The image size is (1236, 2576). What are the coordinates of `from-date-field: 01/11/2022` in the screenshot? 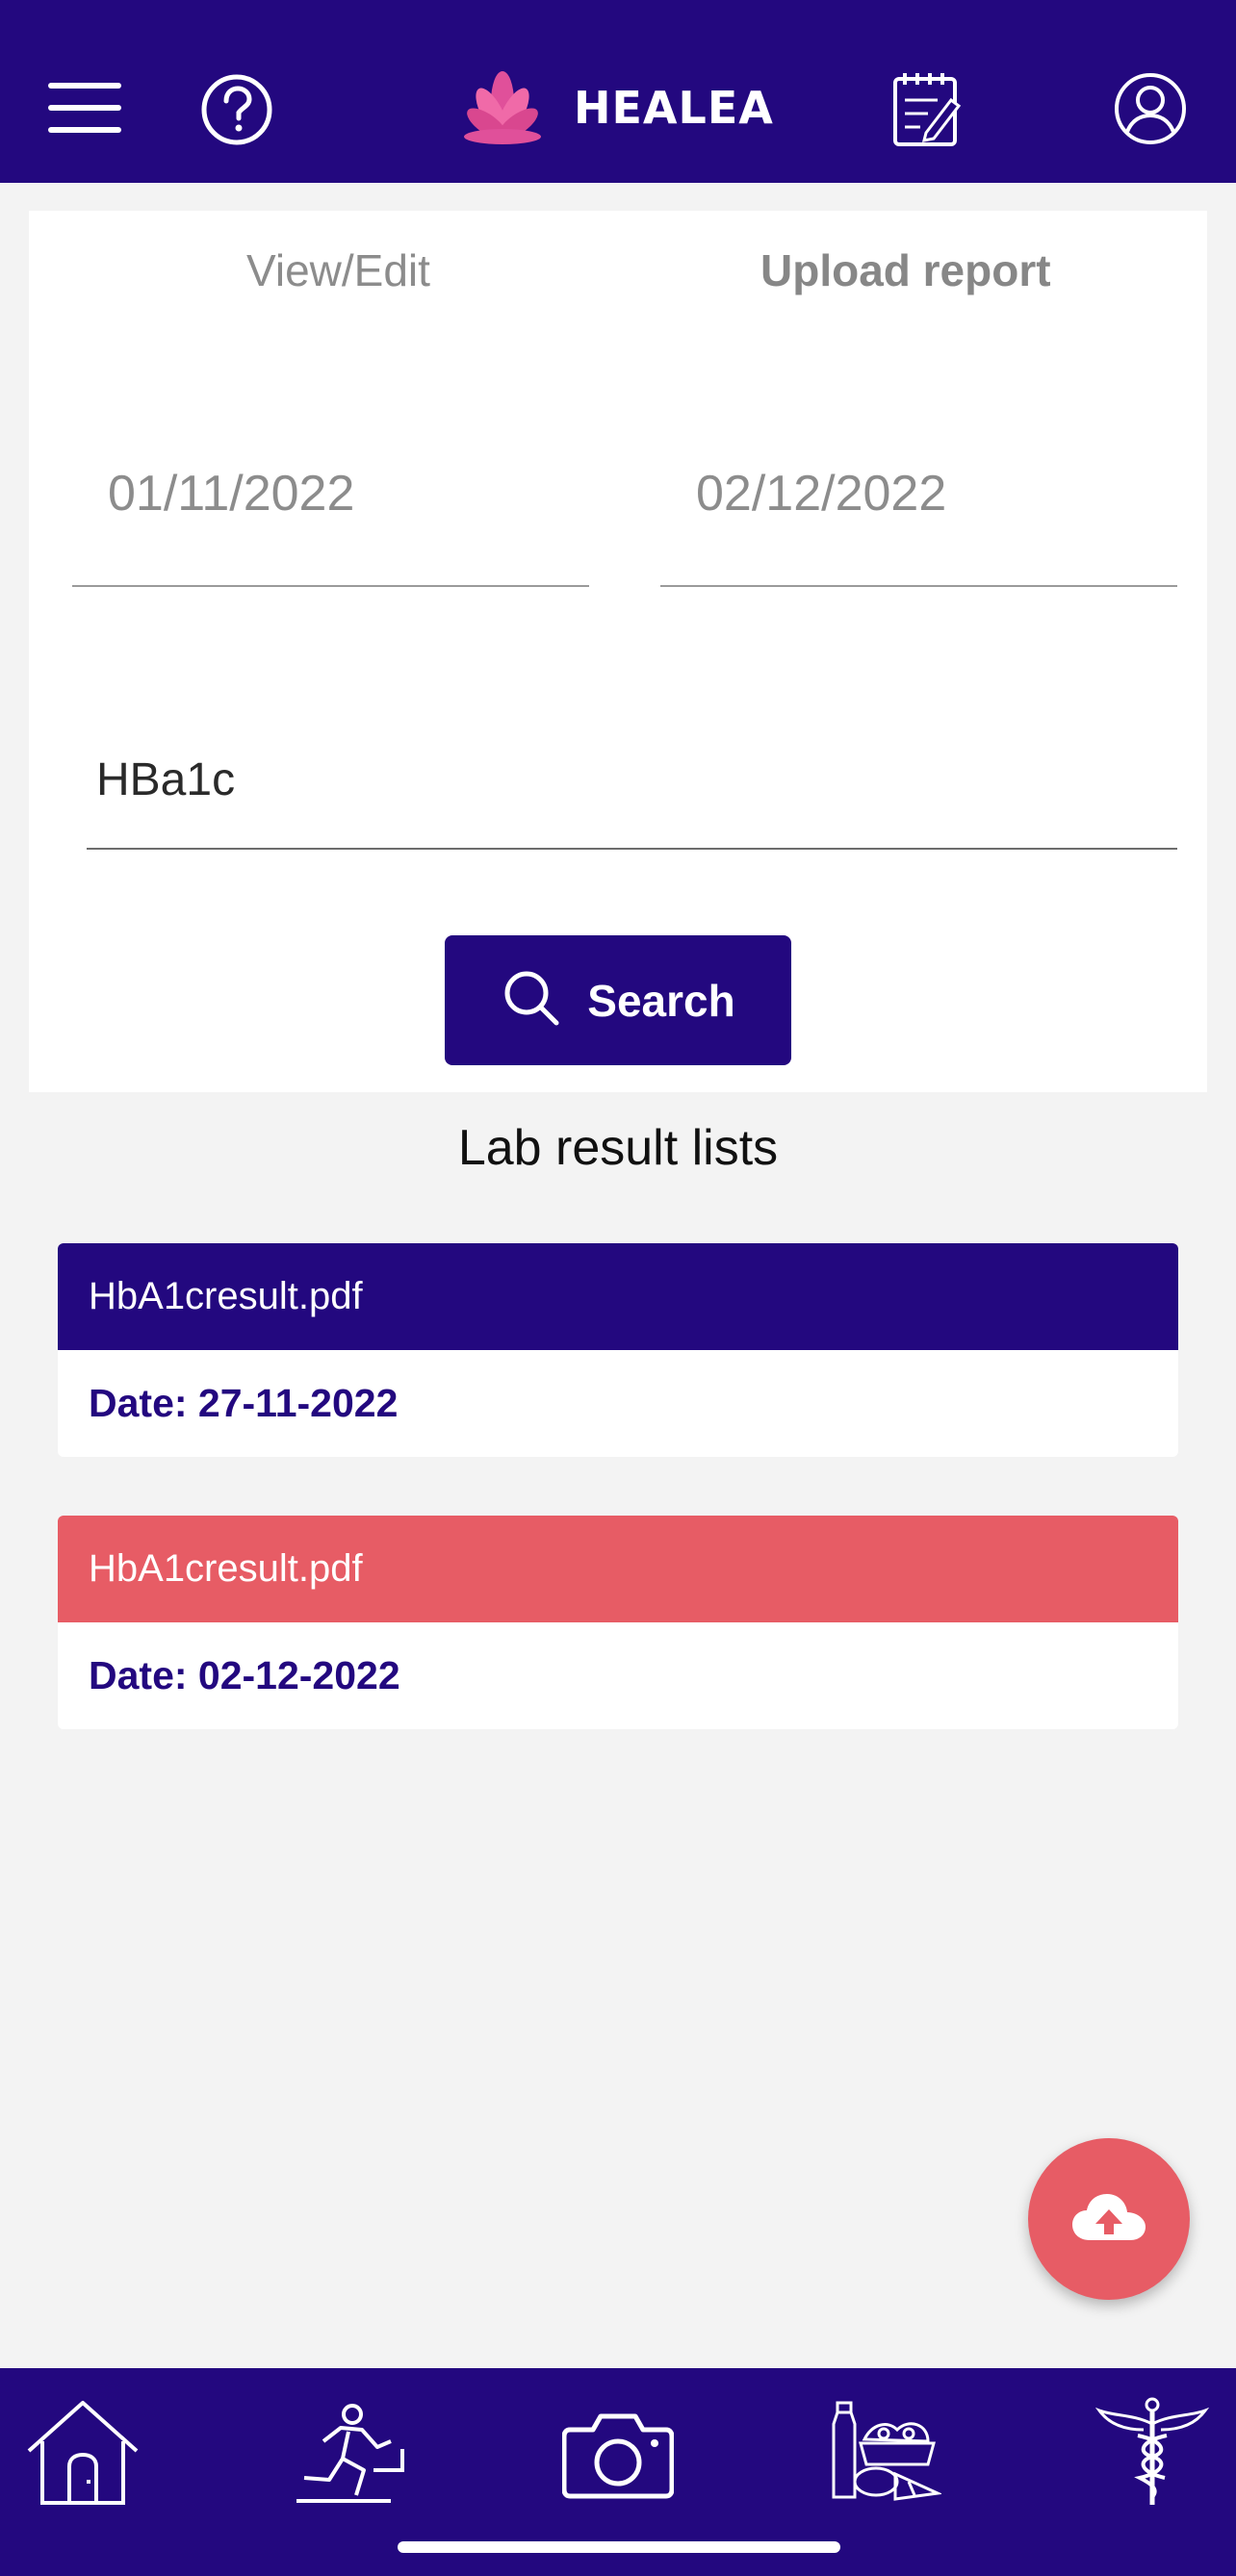 It's located at (330, 518).